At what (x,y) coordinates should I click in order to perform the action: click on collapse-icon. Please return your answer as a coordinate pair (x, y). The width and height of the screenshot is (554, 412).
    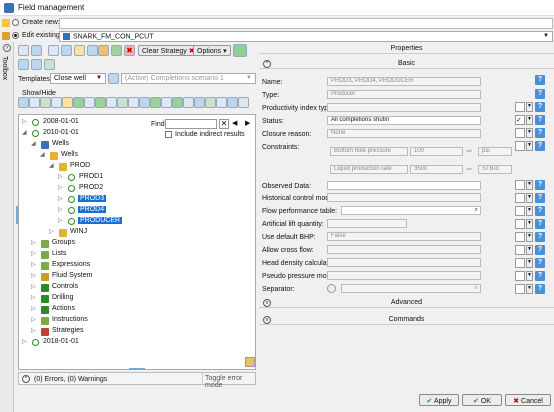
    Looking at the image, I should click on (36, 64).